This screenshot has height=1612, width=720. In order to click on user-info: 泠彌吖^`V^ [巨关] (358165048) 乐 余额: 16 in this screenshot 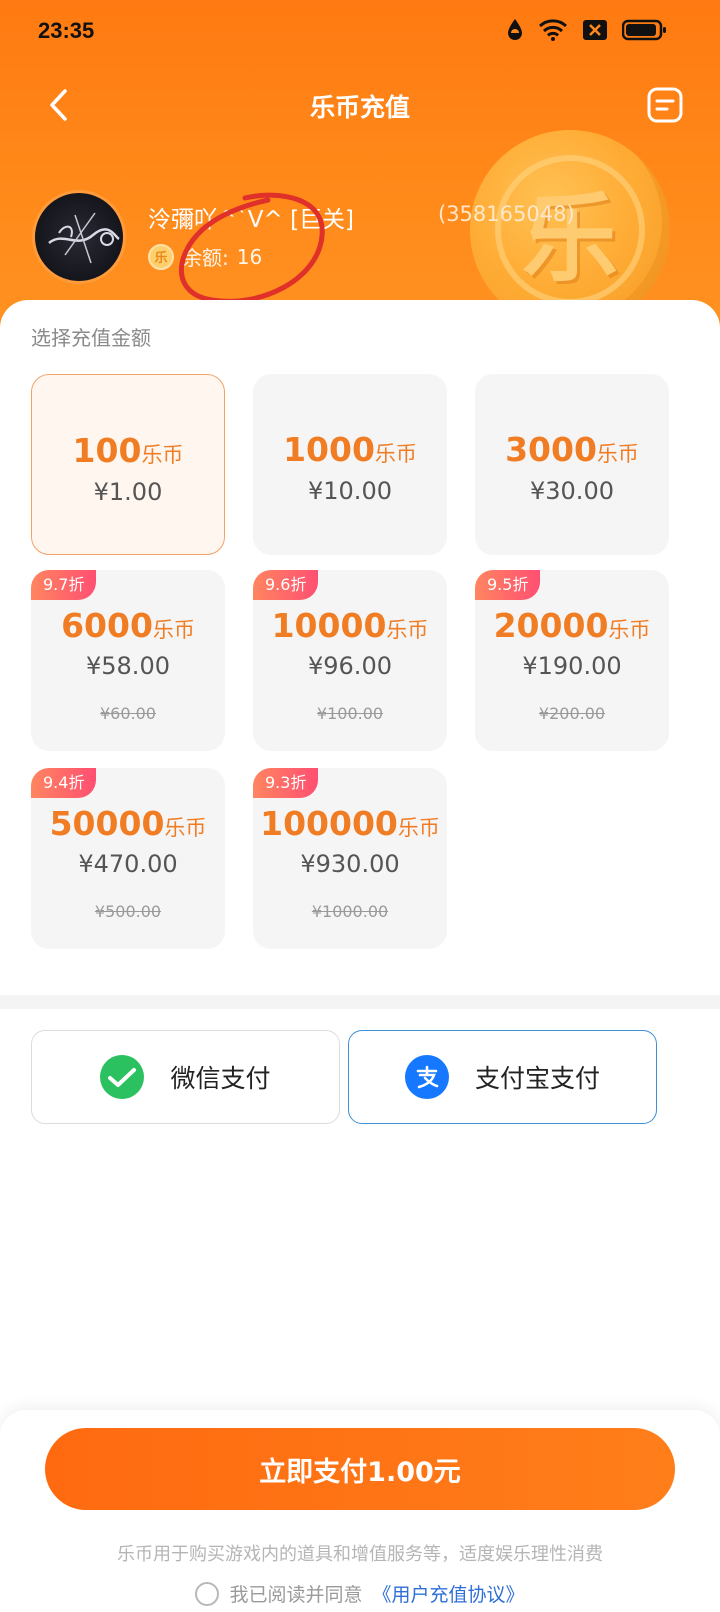, I will do `click(362, 240)`.